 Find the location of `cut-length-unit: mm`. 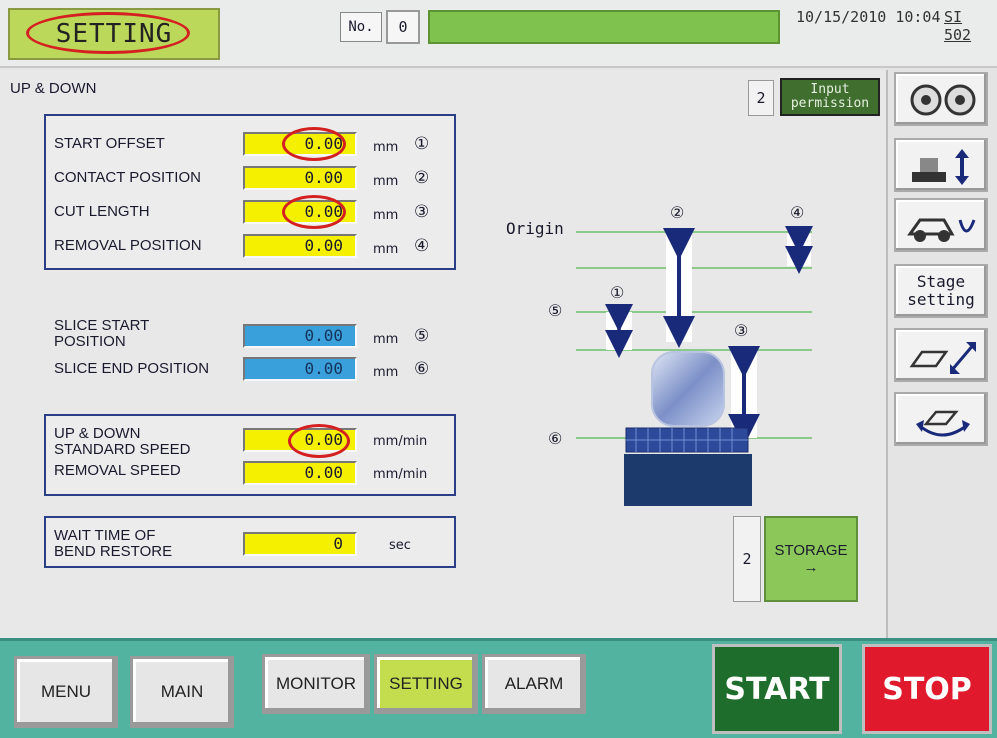

cut-length-unit: mm is located at coordinates (386, 215).